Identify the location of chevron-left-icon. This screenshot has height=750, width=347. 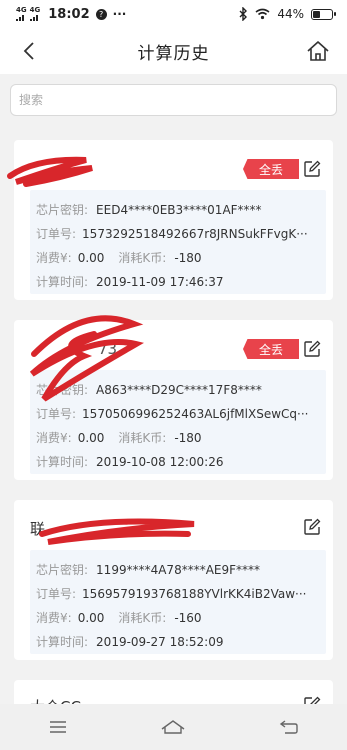
(28, 51).